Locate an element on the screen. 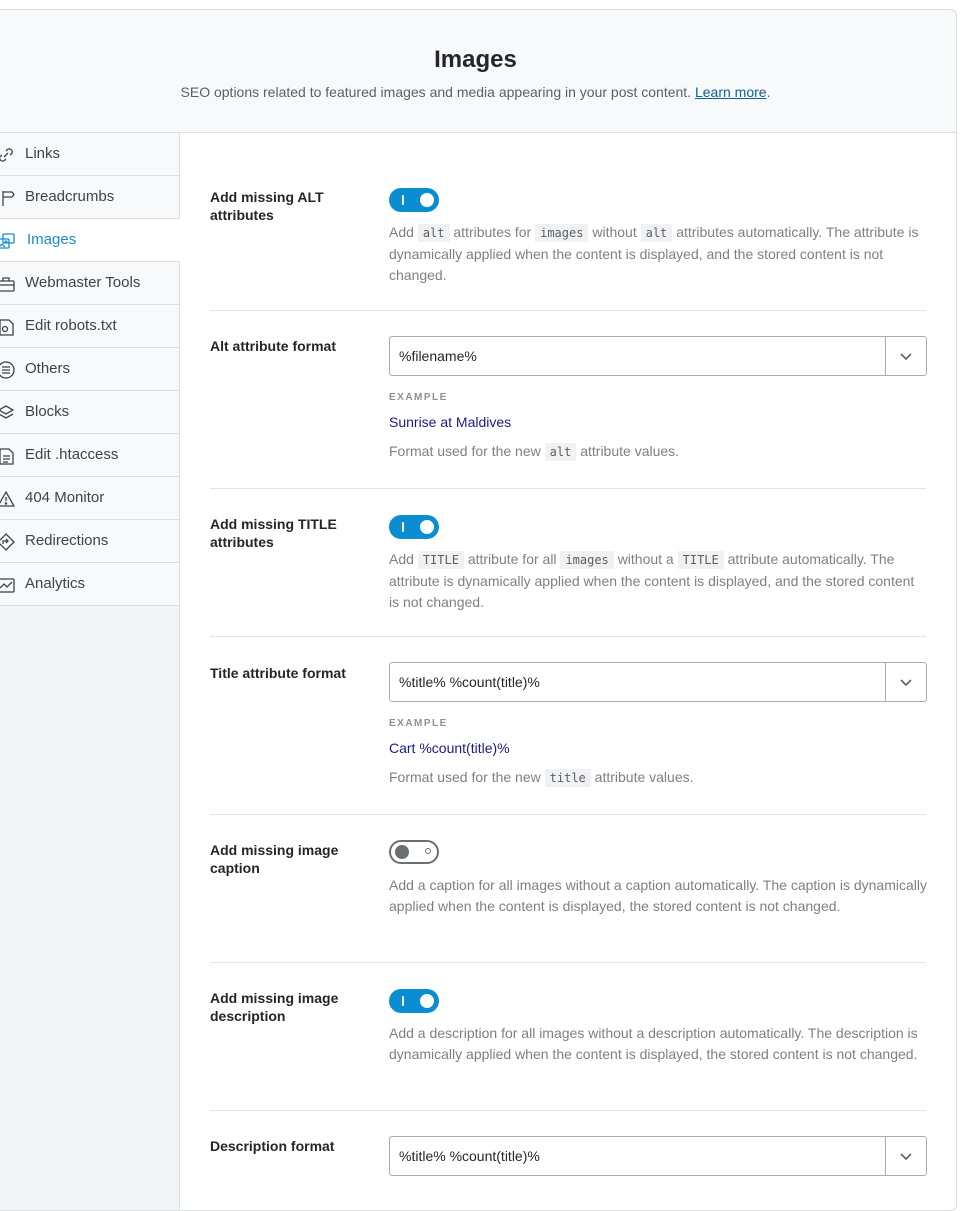  sidebar-item-breadcrumbs: Breadcrumbs is located at coordinates (89, 197).